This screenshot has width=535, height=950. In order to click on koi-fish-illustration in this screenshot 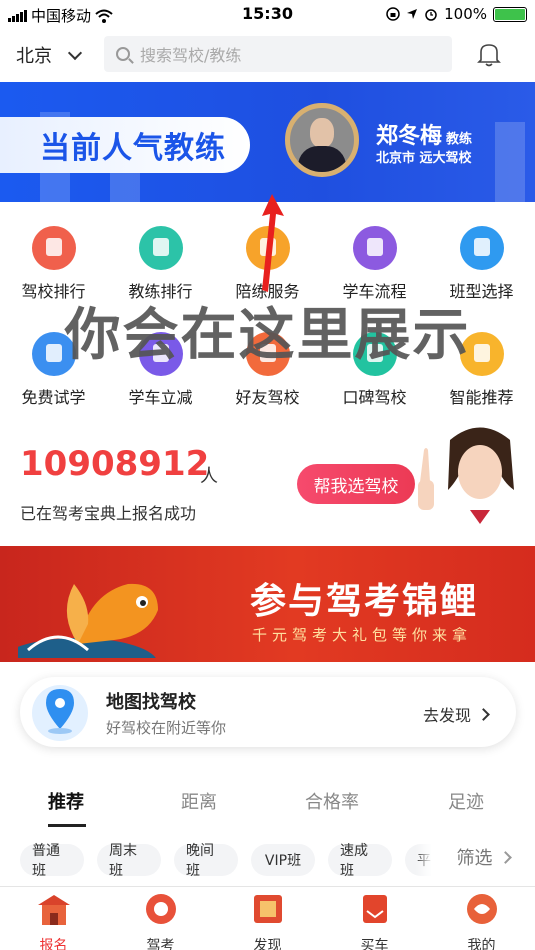, I will do `click(88, 620)`.